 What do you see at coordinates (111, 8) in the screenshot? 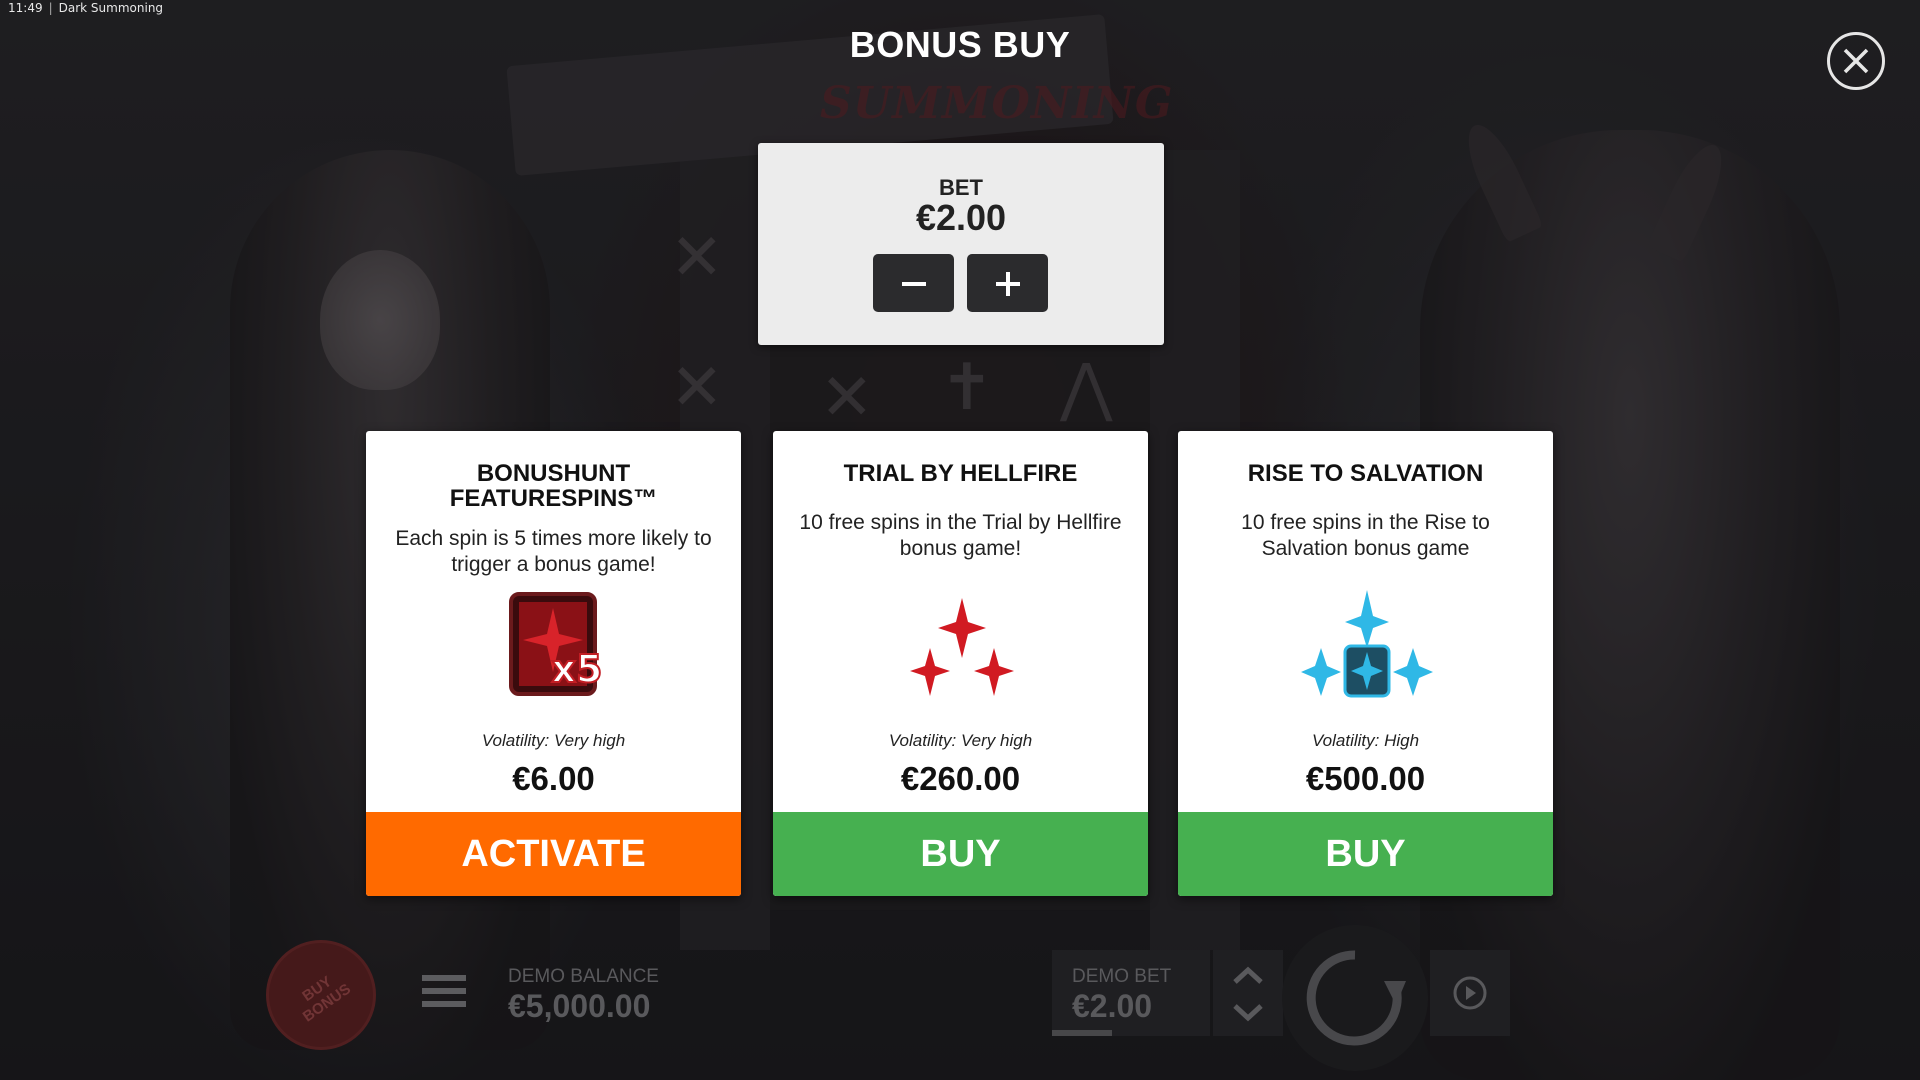
I see `app-title: Dark Summoning` at bounding box center [111, 8].